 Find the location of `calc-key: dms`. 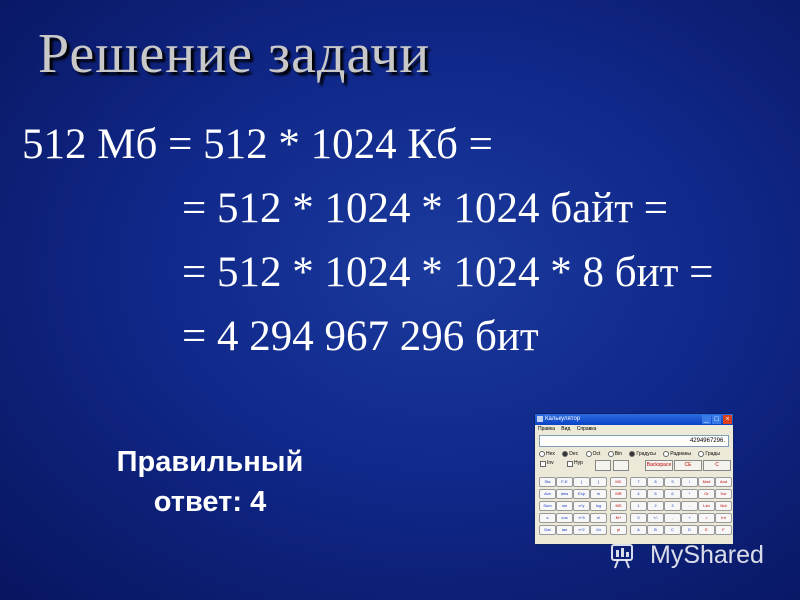

calc-key: dms is located at coordinates (564, 494).